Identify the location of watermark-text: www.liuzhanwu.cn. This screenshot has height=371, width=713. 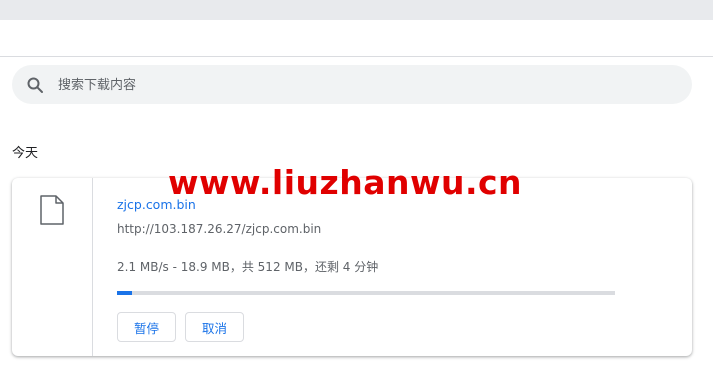
(345, 182).